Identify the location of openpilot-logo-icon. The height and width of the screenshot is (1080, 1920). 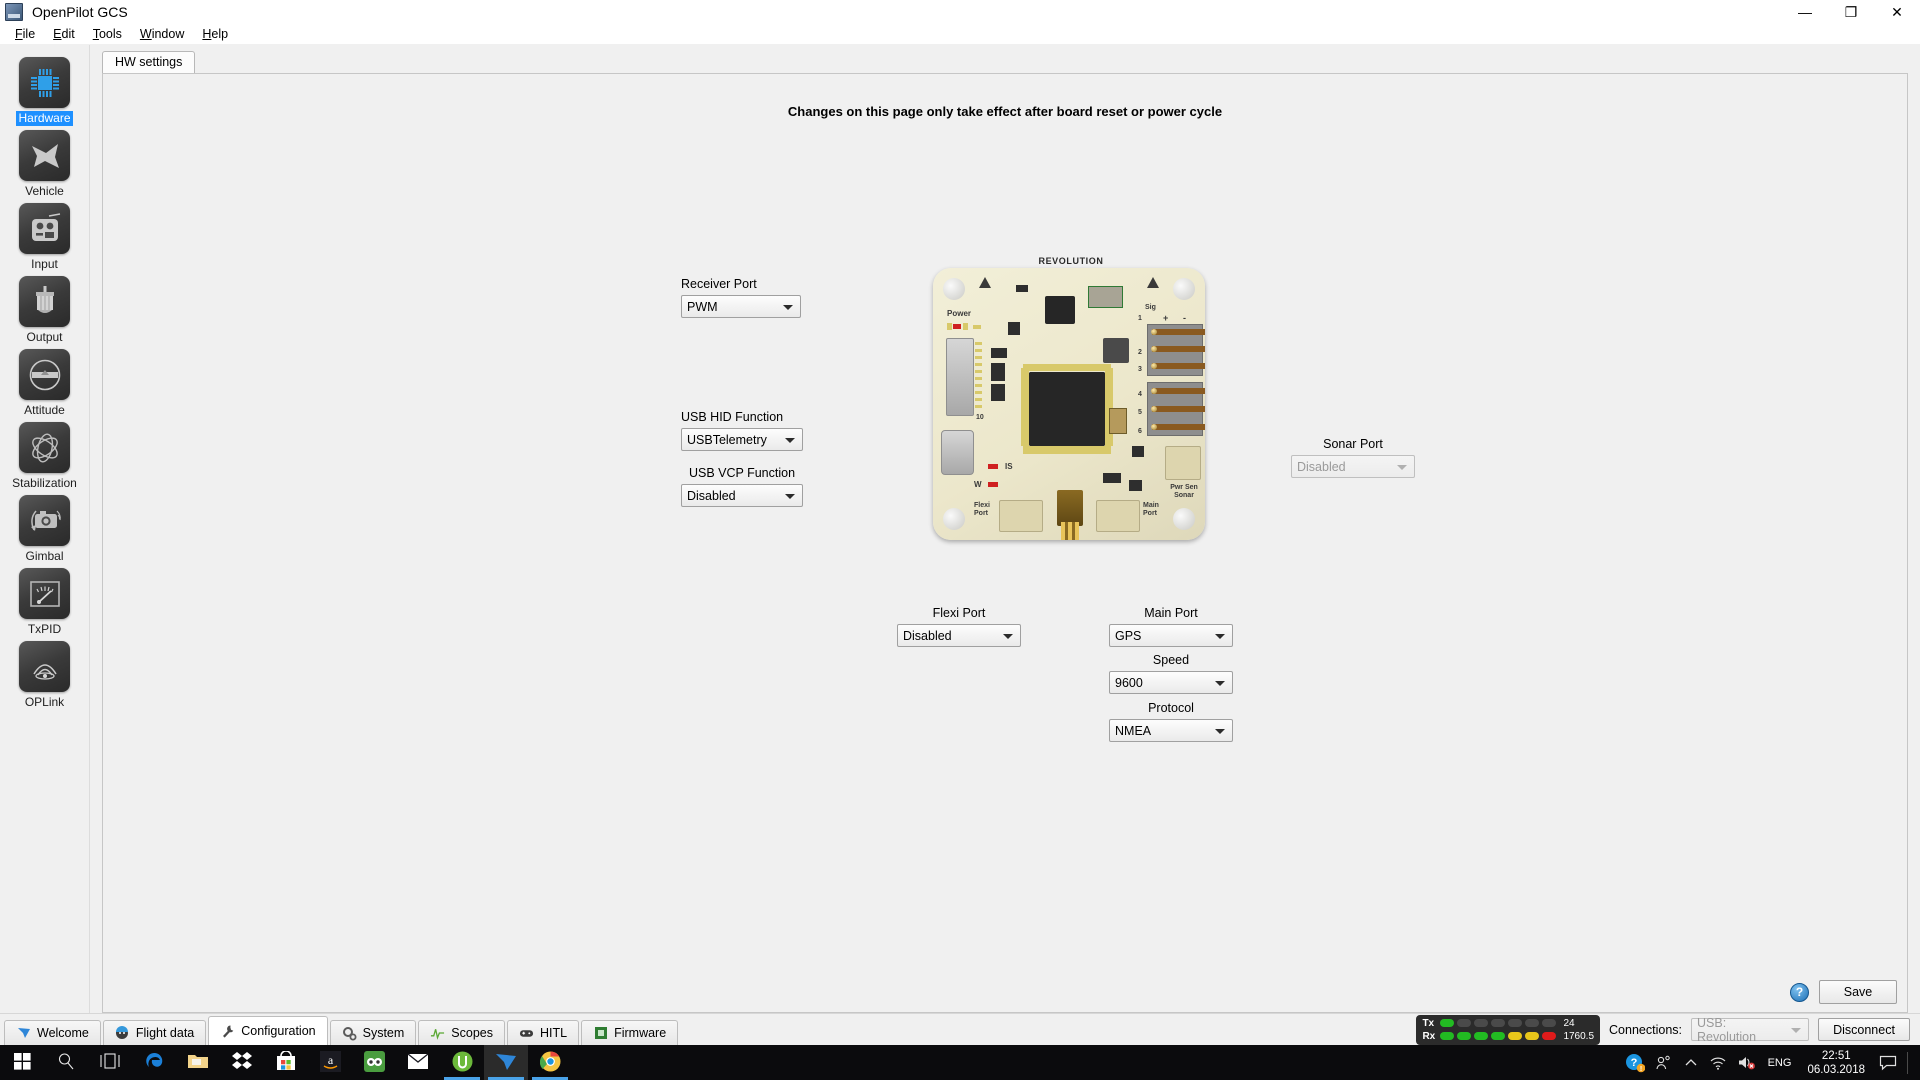
(14, 12).